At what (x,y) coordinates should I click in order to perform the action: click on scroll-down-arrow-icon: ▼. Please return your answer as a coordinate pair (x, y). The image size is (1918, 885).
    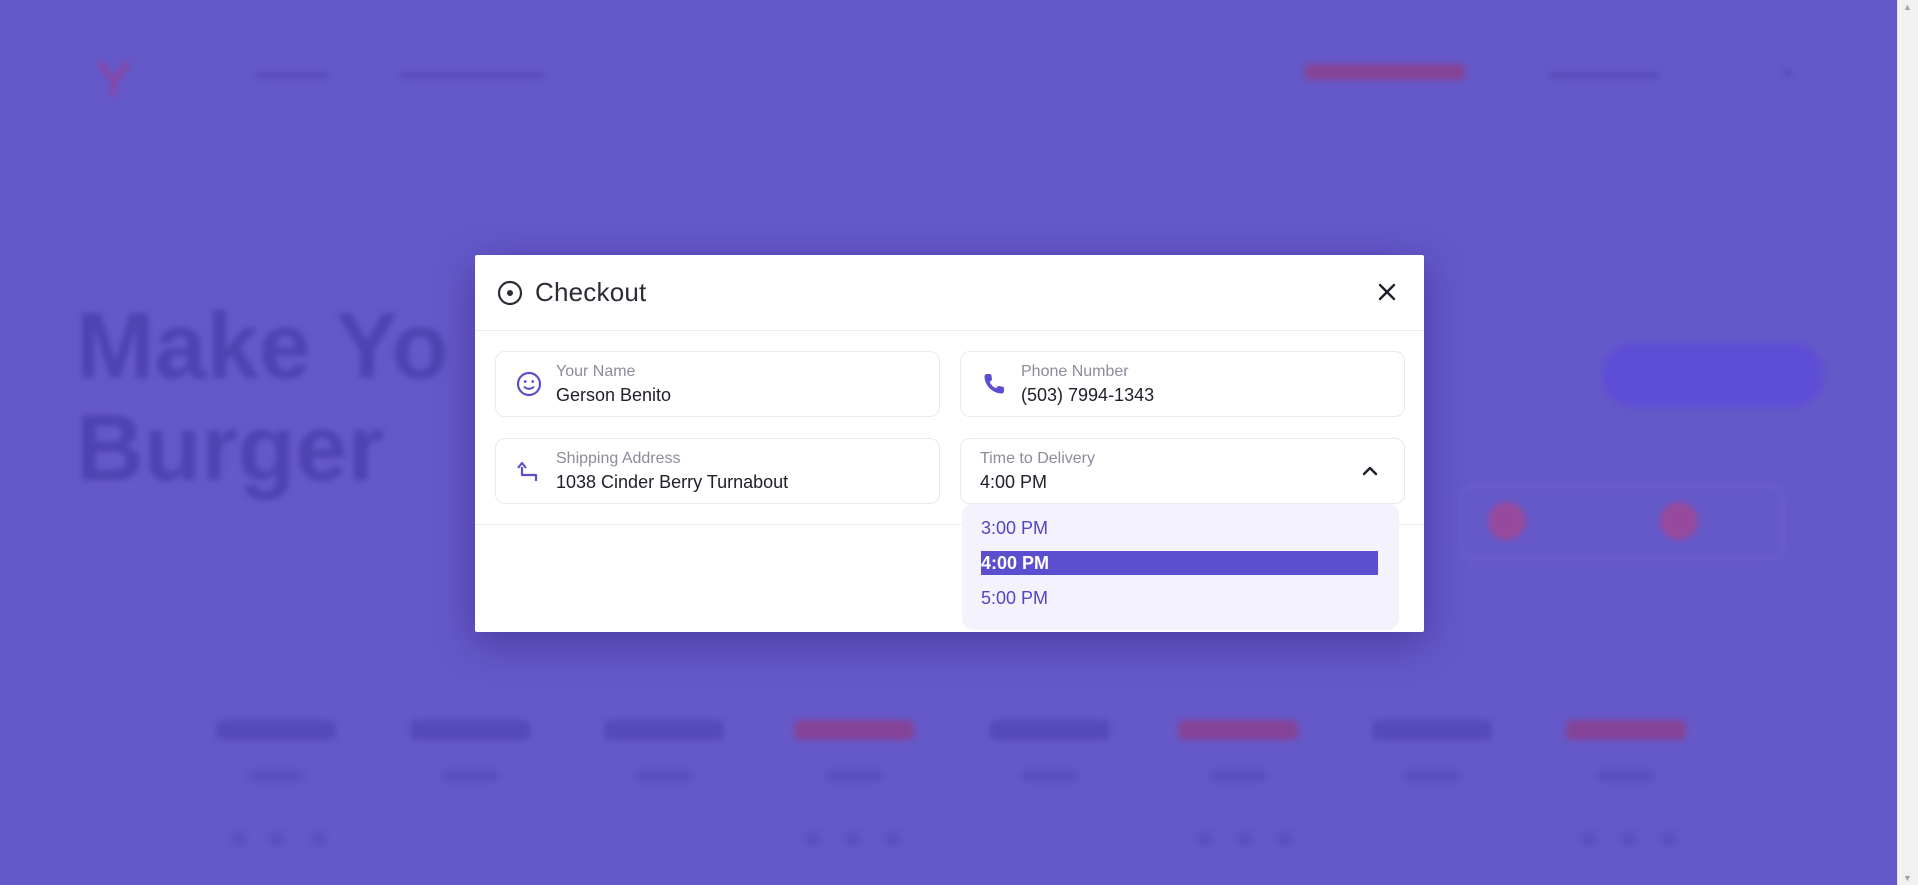
    Looking at the image, I should click on (1907, 878).